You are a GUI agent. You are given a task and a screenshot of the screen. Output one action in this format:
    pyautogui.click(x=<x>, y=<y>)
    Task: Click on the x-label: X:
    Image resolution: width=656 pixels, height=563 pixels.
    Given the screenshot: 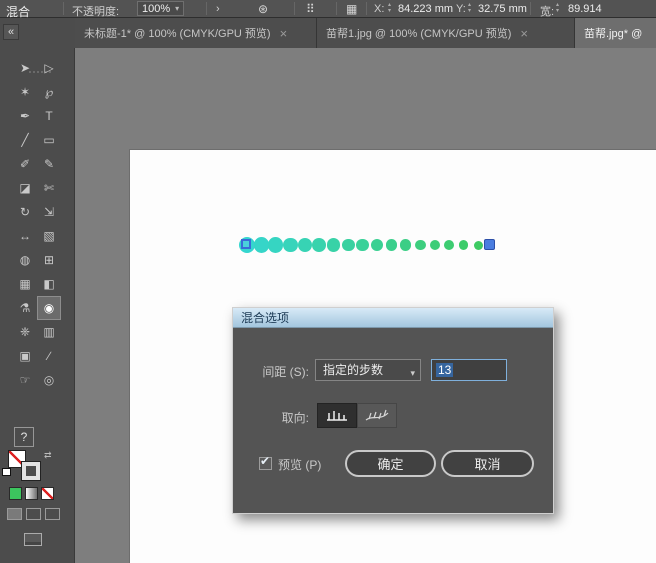 What is the action you would take?
    pyautogui.click(x=379, y=9)
    